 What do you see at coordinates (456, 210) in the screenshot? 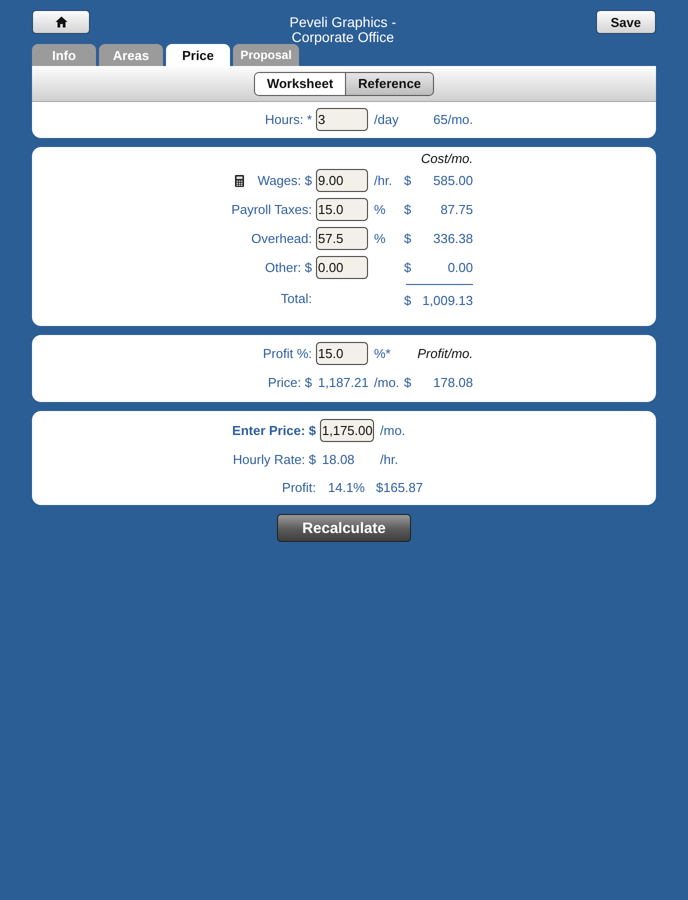
I see `cost-amount: 87.75` at bounding box center [456, 210].